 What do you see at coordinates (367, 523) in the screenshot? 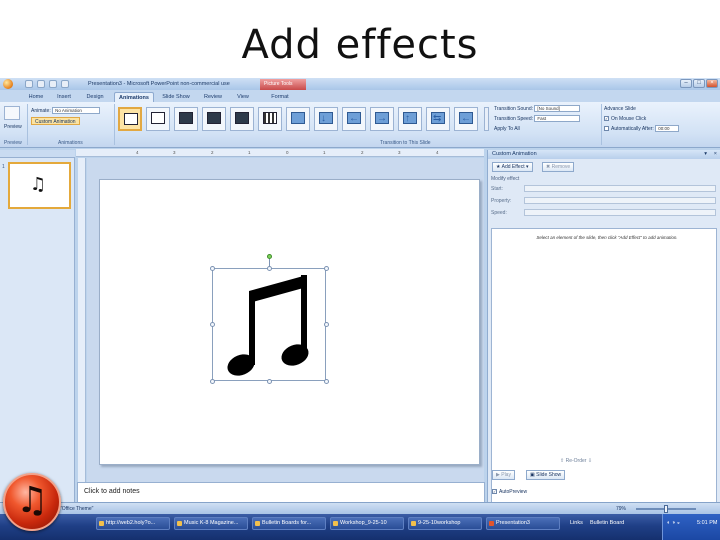
I see `taskbar-item-workshop: Workshop_9-25-10` at bounding box center [367, 523].